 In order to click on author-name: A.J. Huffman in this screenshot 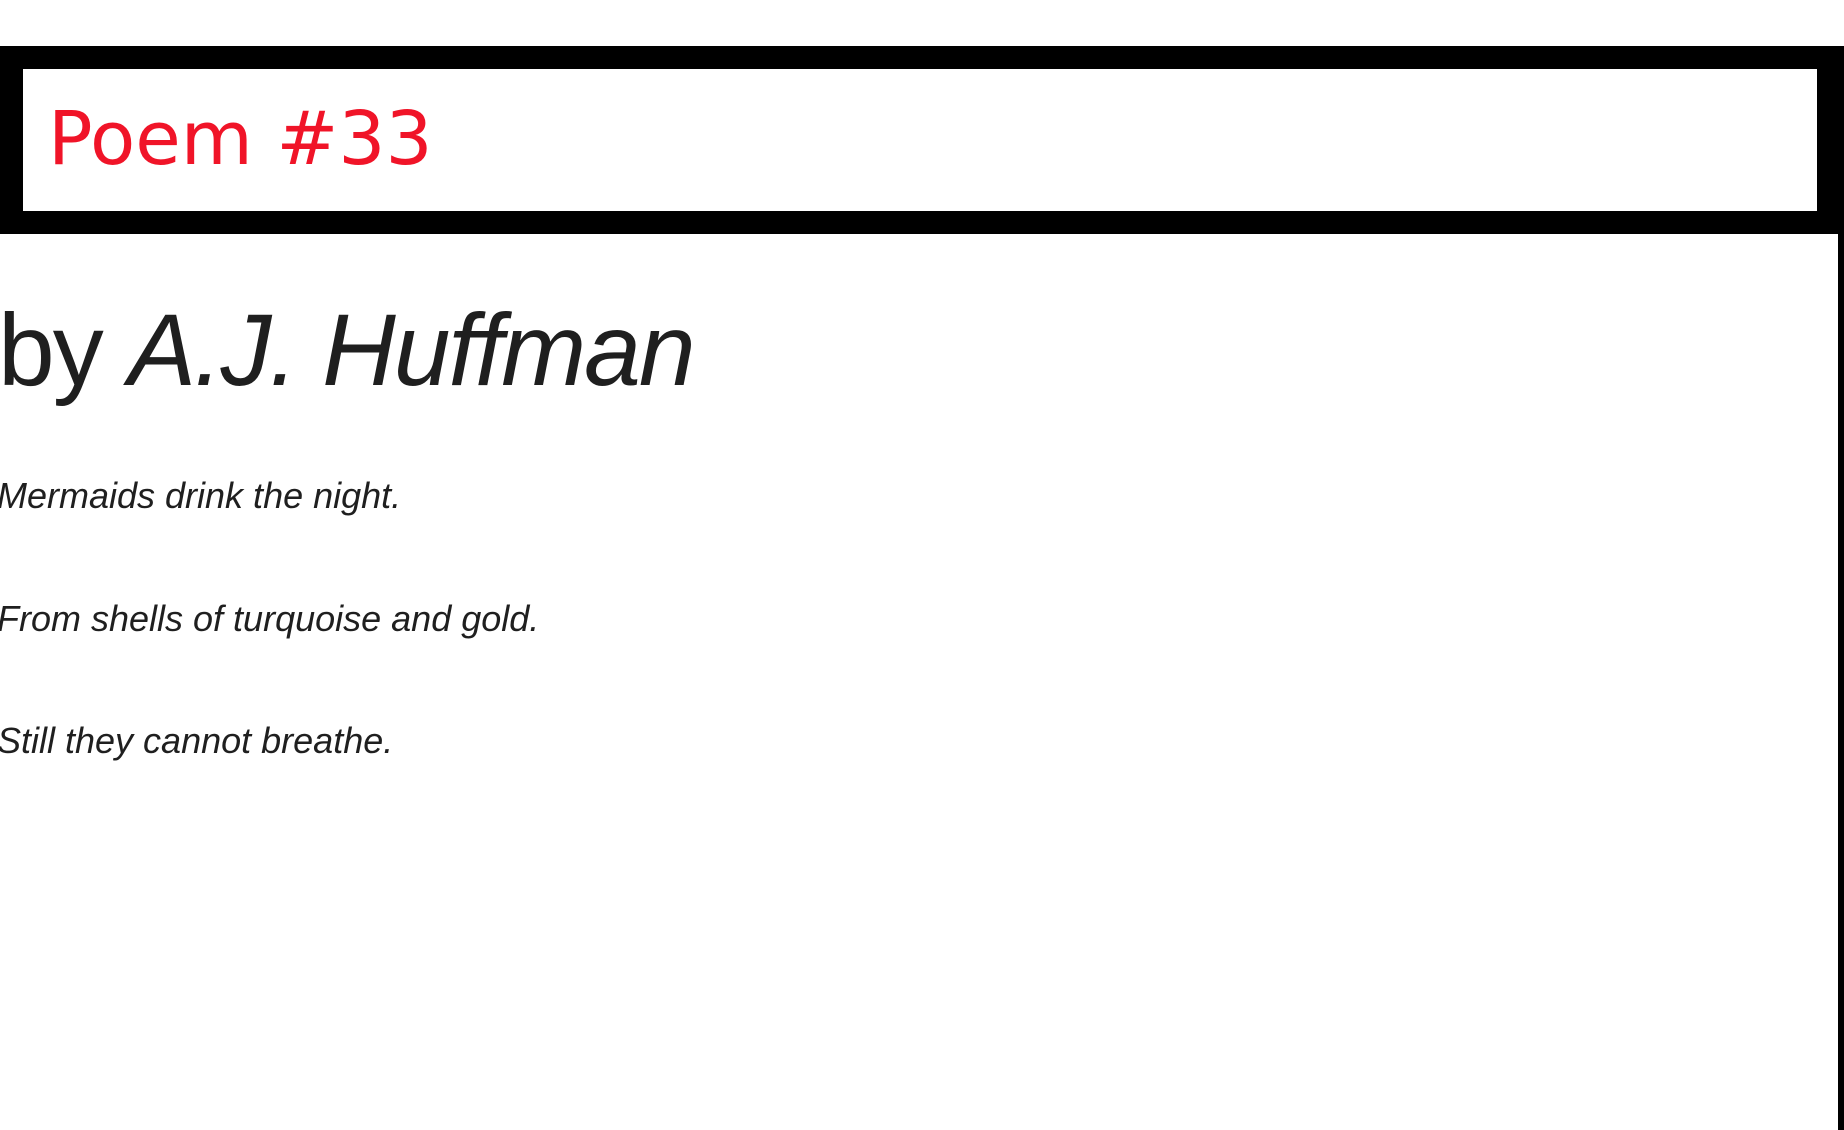, I will do `click(412, 350)`.